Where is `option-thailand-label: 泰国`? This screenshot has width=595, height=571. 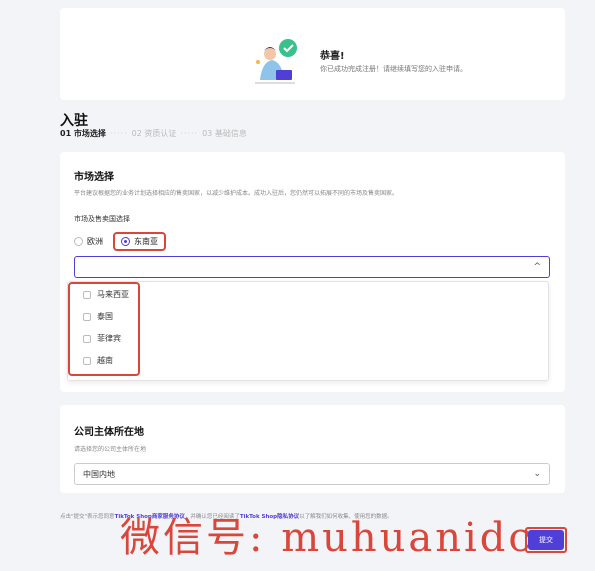 option-thailand-label: 泰国 is located at coordinates (105, 316).